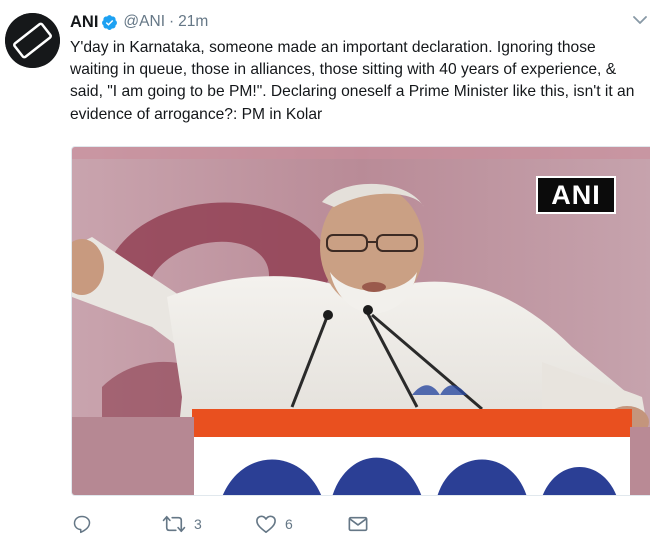 This screenshot has height=540, width=650. What do you see at coordinates (109, 22) in the screenshot?
I see `verified-icon` at bounding box center [109, 22].